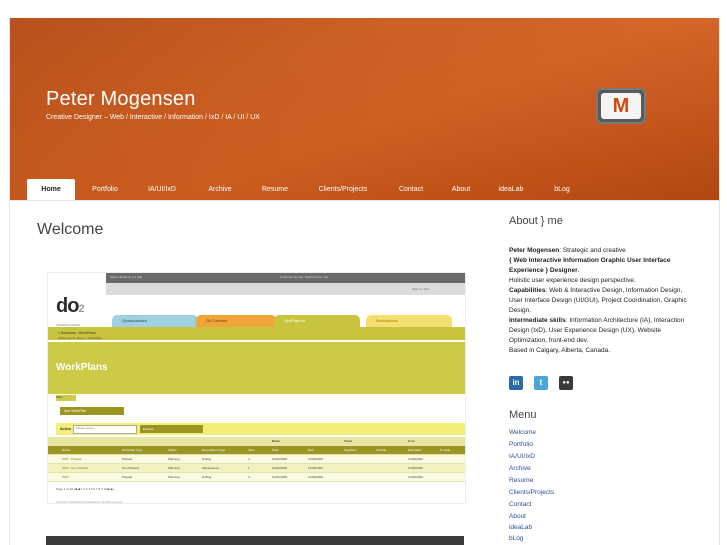 The width and height of the screenshot is (727, 545). What do you see at coordinates (105, 189) in the screenshot?
I see `nav-portfolio: Portfolio` at bounding box center [105, 189].